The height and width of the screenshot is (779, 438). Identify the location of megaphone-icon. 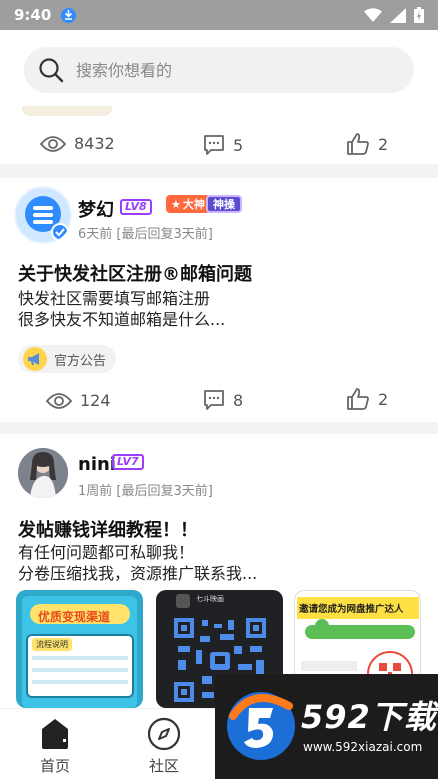
(35, 359).